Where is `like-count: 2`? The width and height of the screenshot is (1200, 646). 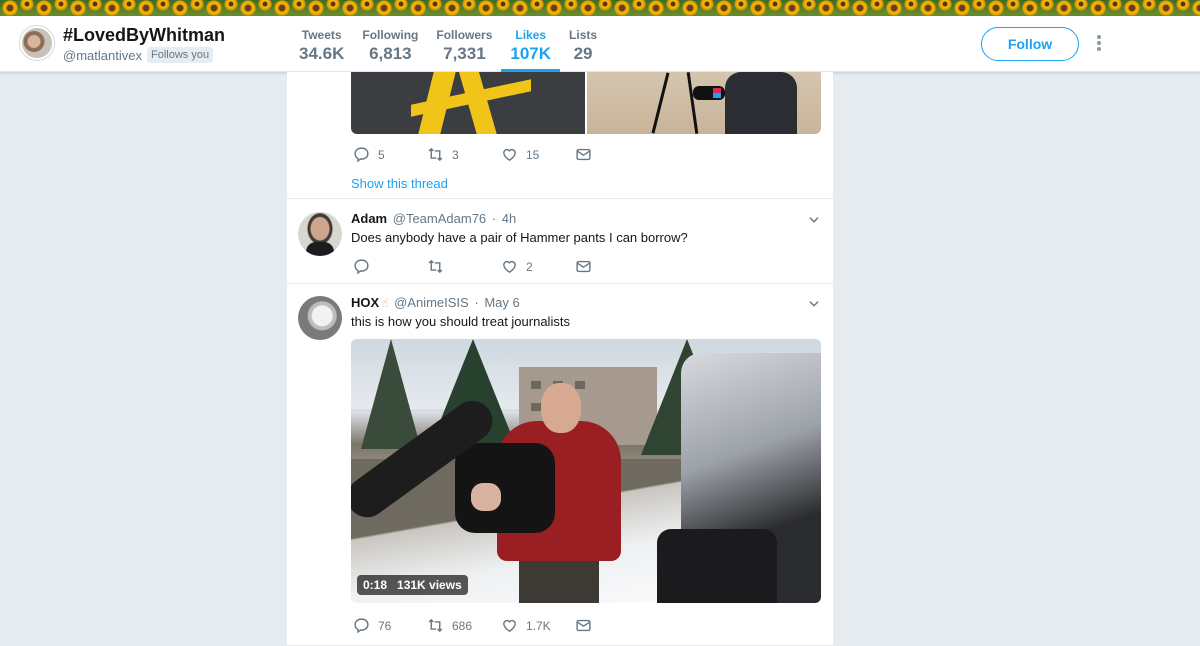
like-count: 2 is located at coordinates (529, 266).